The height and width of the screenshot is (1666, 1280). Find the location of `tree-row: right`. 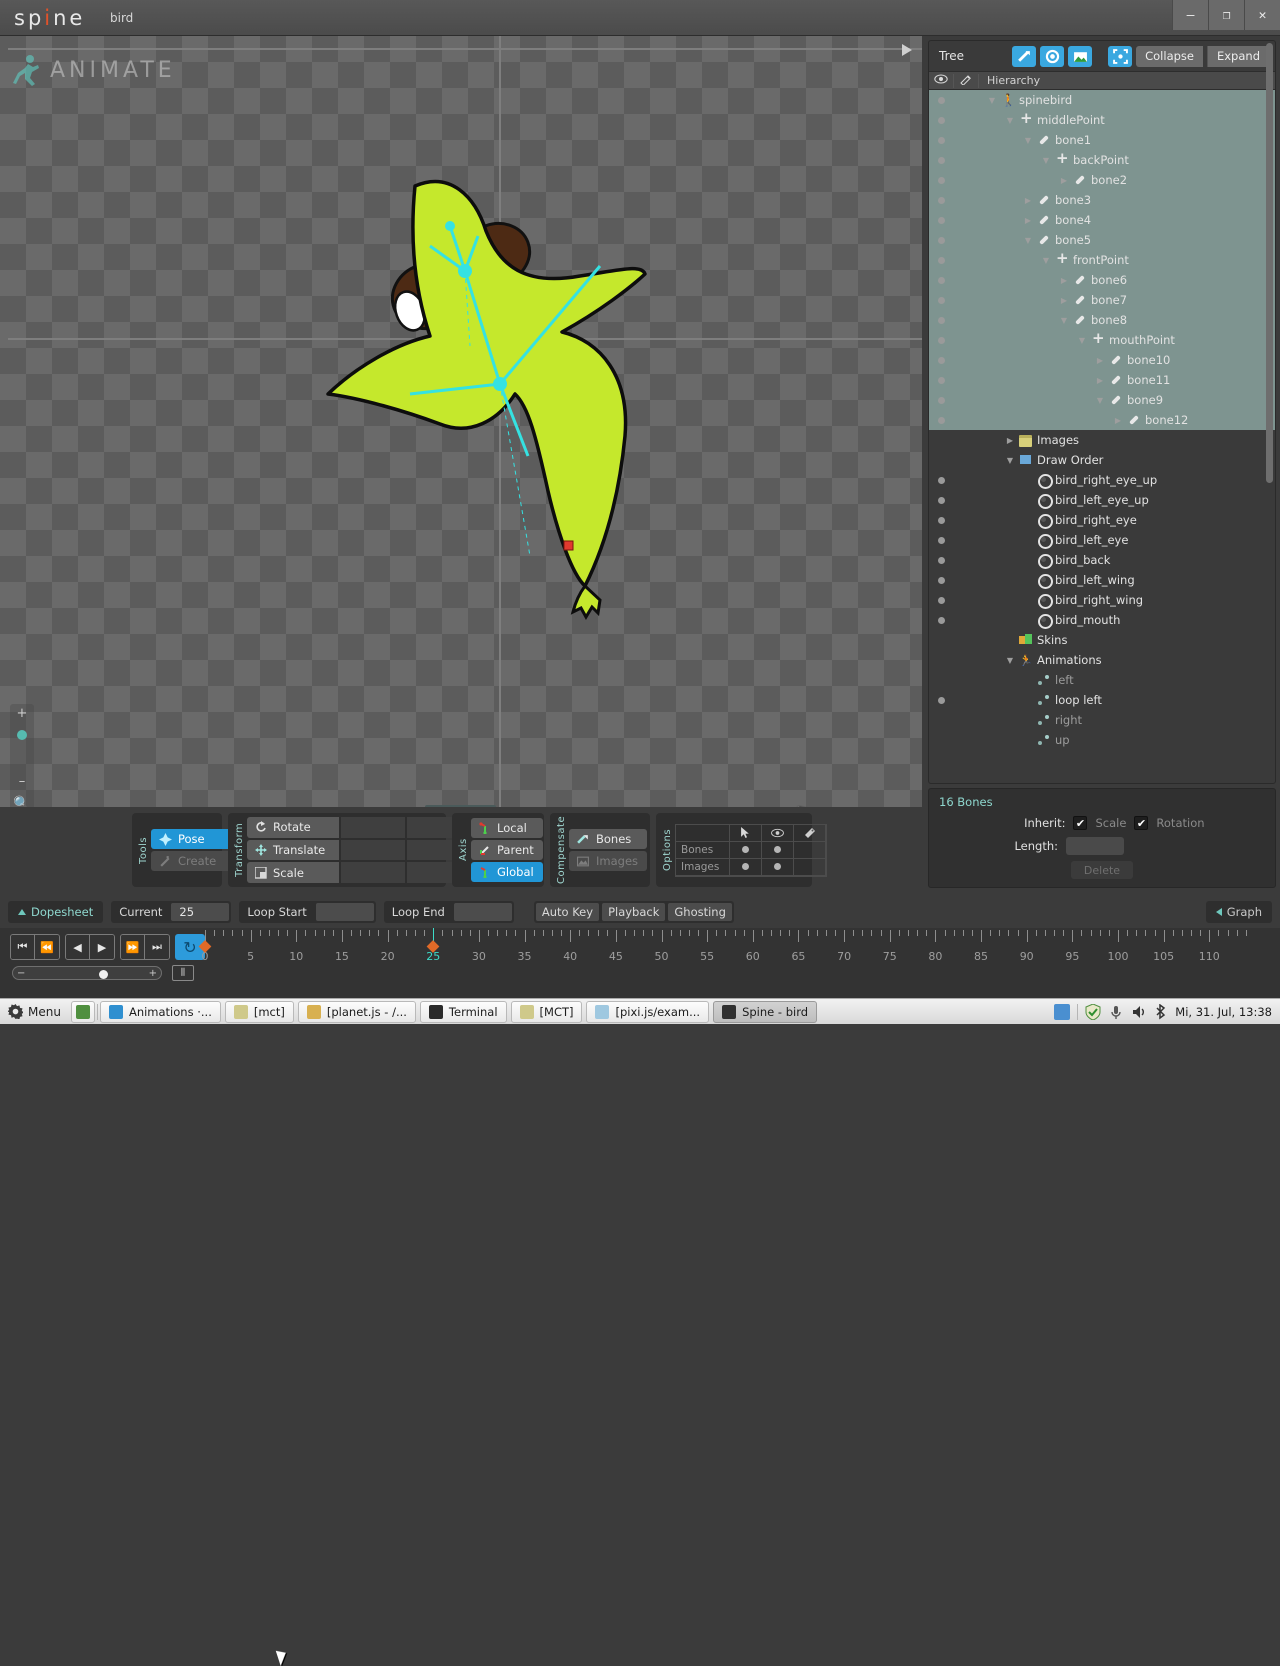

tree-row: right is located at coordinates (1102, 720).